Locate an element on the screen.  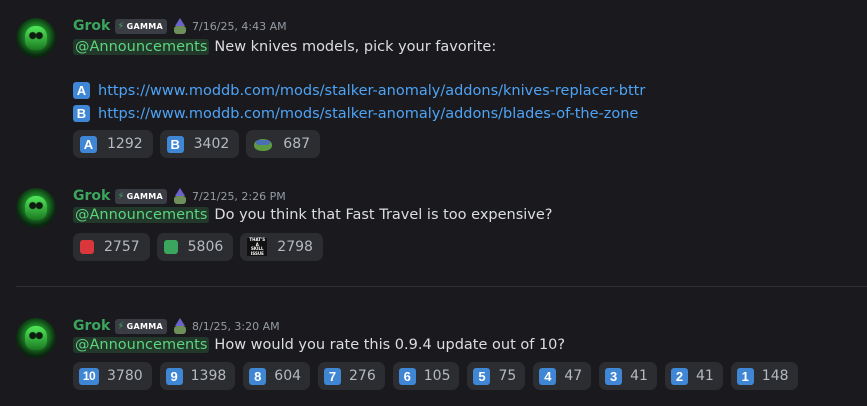
keycap-1-icon: 1 is located at coordinates (745, 376).